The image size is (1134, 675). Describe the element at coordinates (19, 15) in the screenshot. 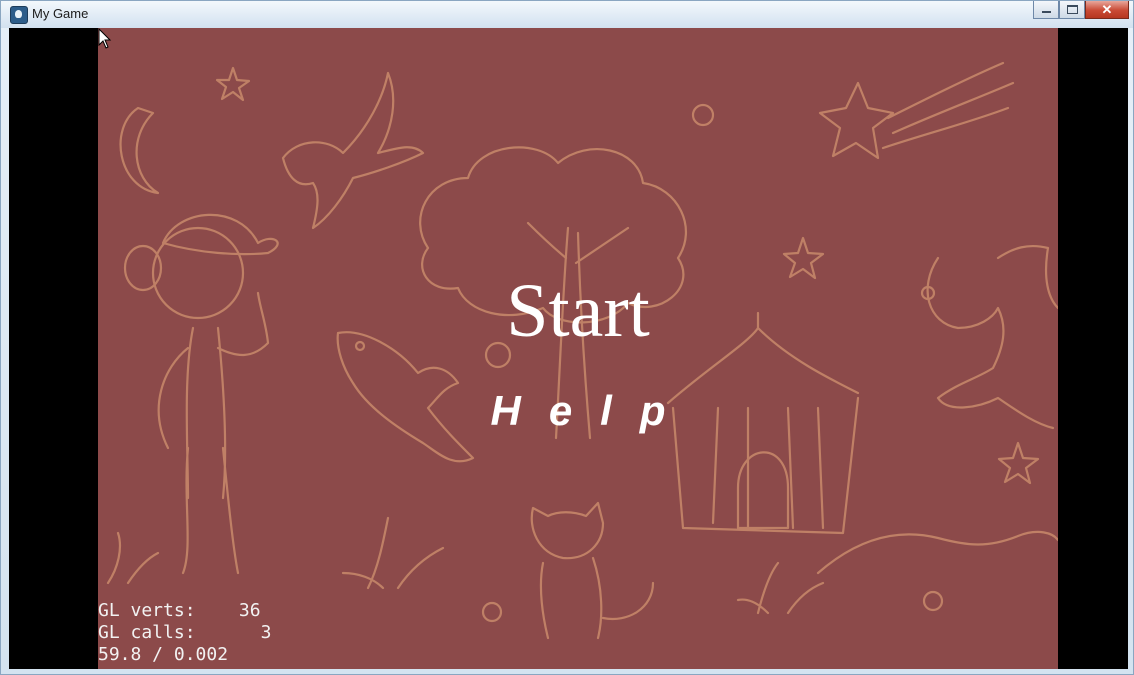

I see `app-icon` at that location.